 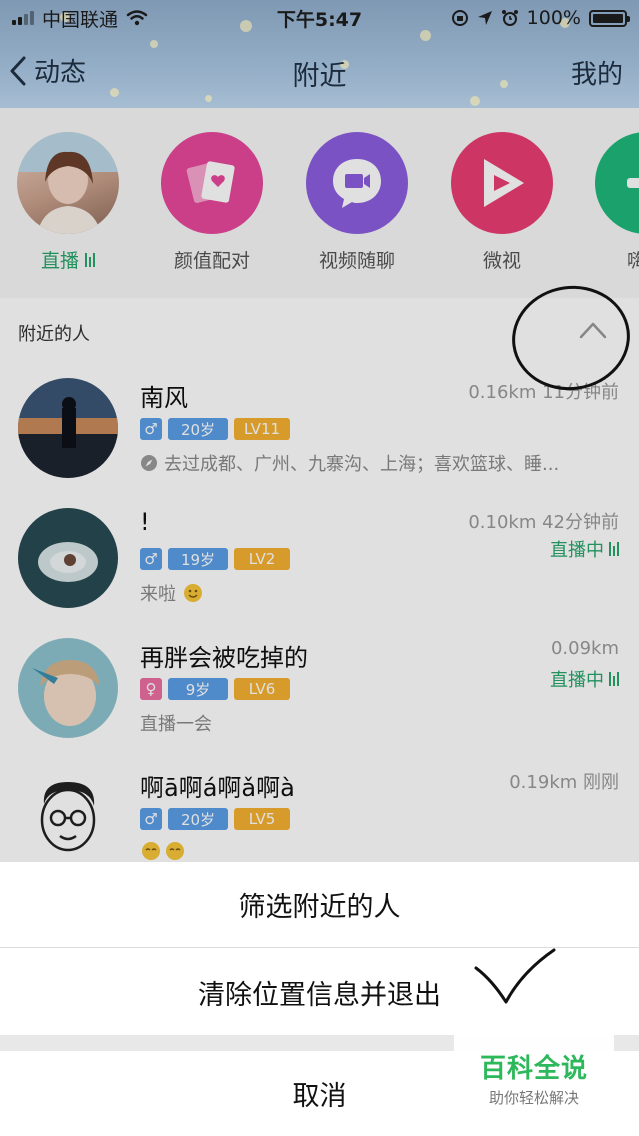 I want to click on user-tags: ♂ 19岁 LV2, so click(x=215, y=559).